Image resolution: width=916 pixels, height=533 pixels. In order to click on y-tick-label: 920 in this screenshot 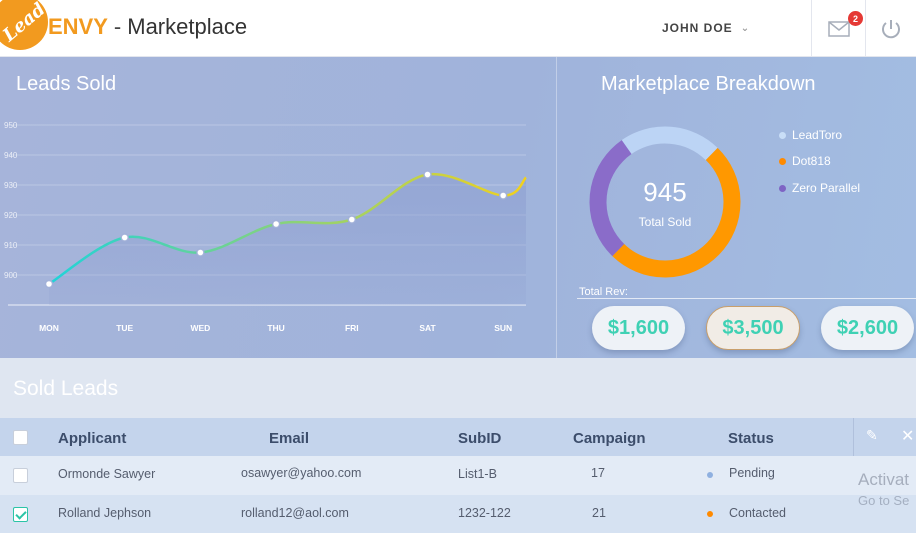, I will do `click(11, 215)`.